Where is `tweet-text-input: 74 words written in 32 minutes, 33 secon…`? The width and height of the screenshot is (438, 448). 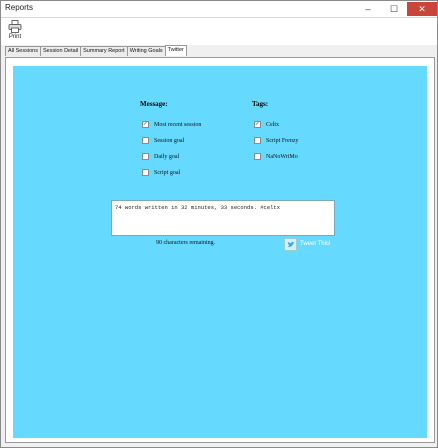
tweet-text-input: 74 words written in 32 minutes, 33 secon… is located at coordinates (223, 218).